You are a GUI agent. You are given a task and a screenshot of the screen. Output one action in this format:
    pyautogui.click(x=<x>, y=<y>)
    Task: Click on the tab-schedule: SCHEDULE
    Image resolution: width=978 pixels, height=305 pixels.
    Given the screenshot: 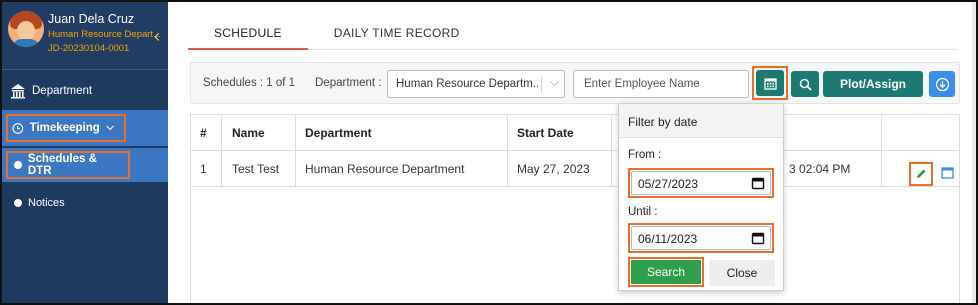 What is the action you would take?
    pyautogui.click(x=248, y=35)
    